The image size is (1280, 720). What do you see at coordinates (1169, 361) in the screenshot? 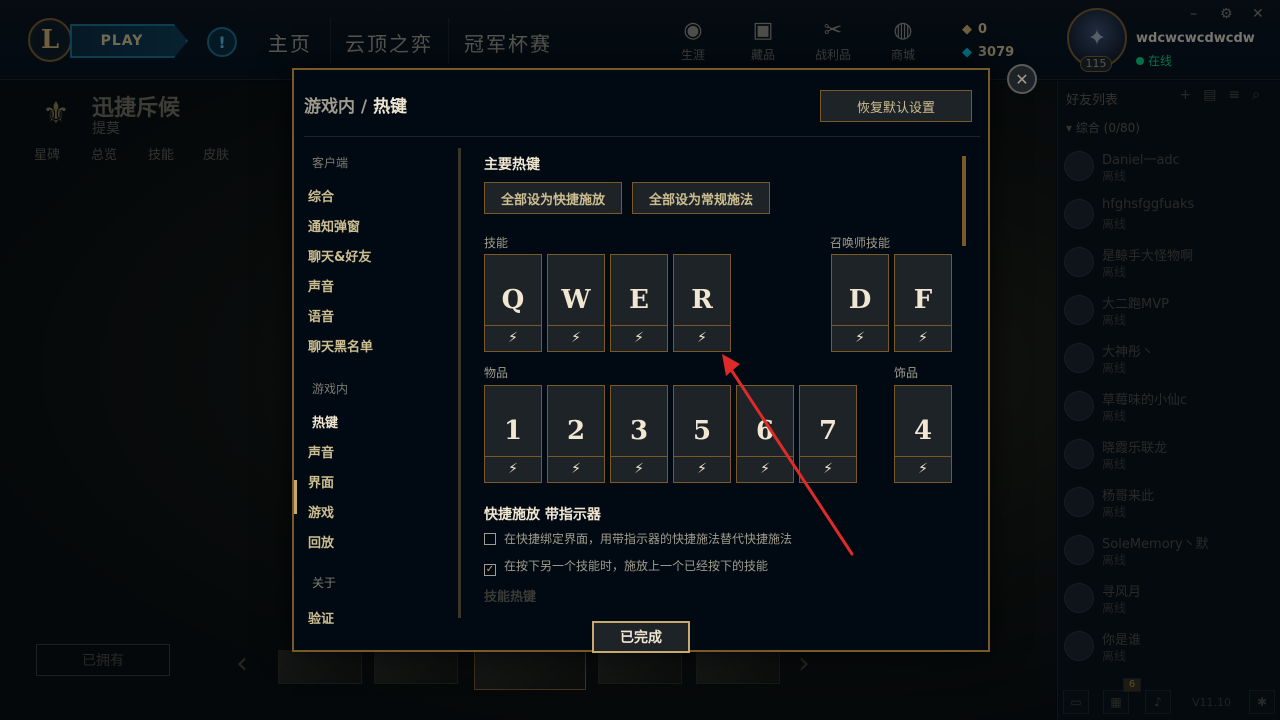
I see `friend-item: 大神彤丶 离线` at bounding box center [1169, 361].